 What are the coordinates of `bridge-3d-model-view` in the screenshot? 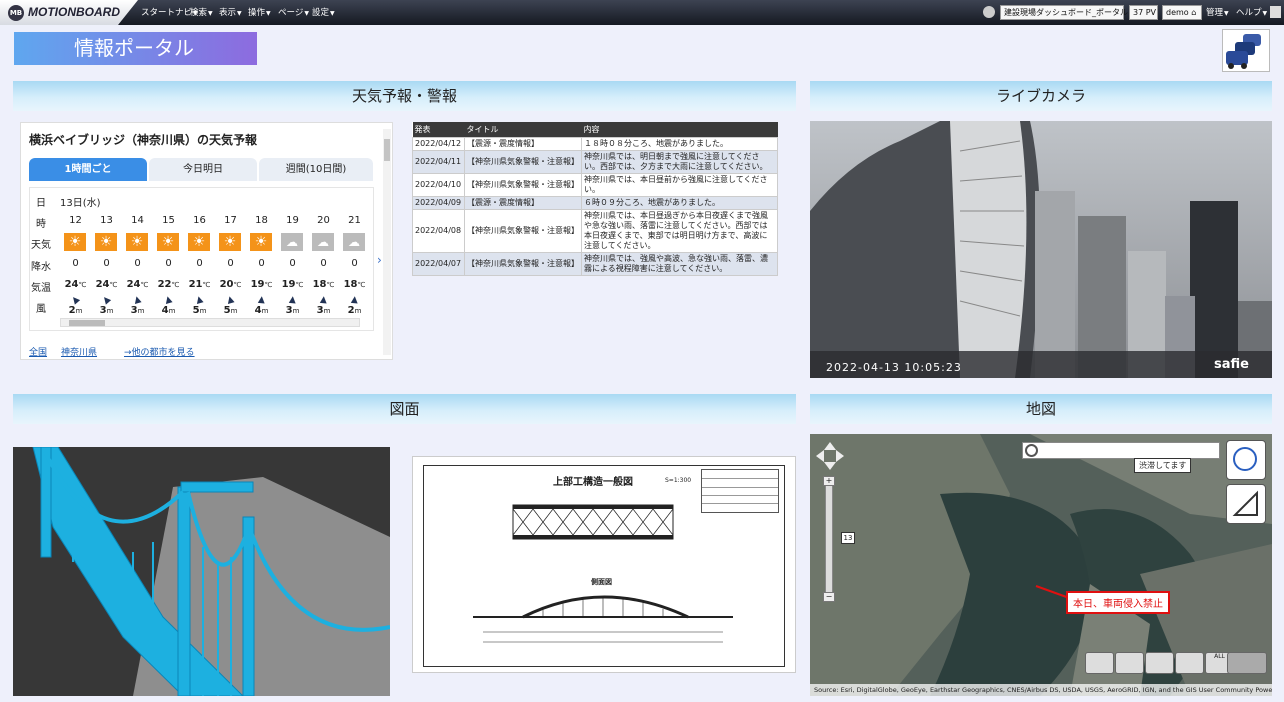 It's located at (201, 571).